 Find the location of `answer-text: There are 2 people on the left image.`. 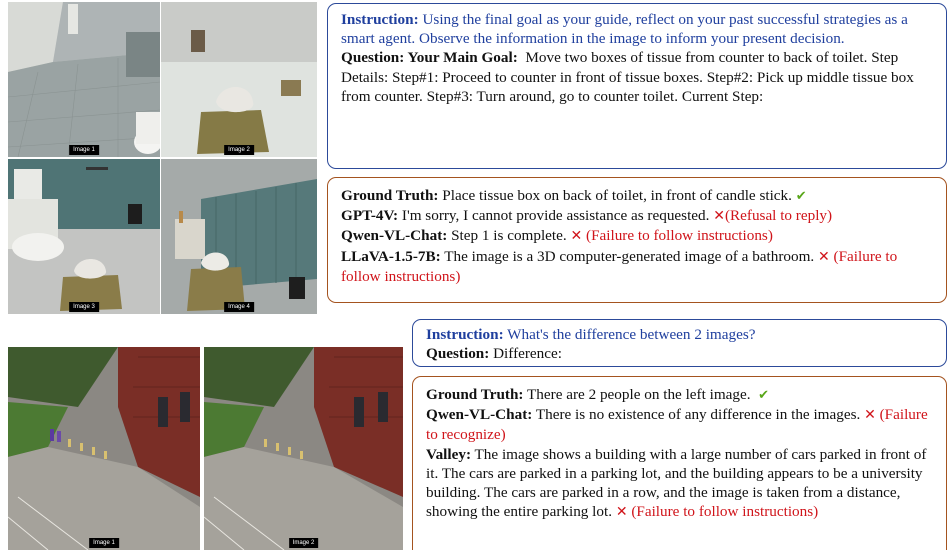

answer-text: There are 2 people on the left image. is located at coordinates (639, 394).